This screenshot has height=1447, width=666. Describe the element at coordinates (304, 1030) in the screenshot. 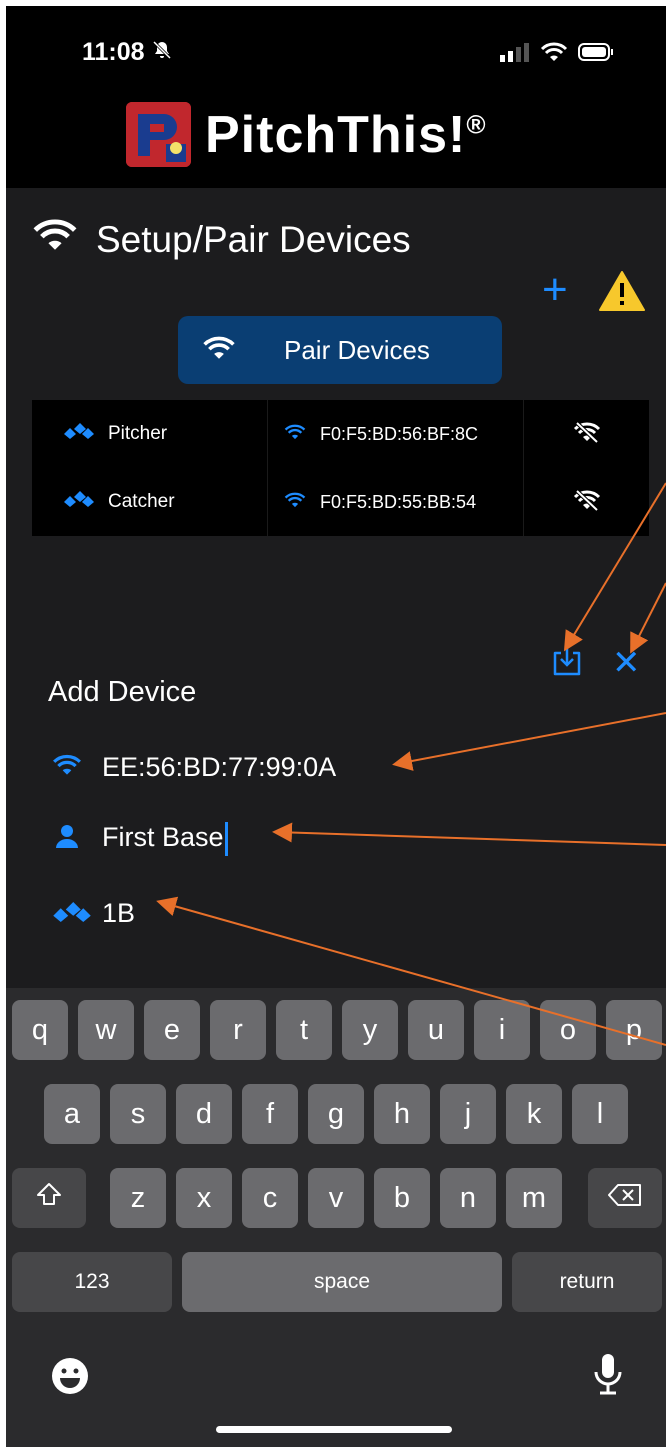

I see `key-t: t` at that location.